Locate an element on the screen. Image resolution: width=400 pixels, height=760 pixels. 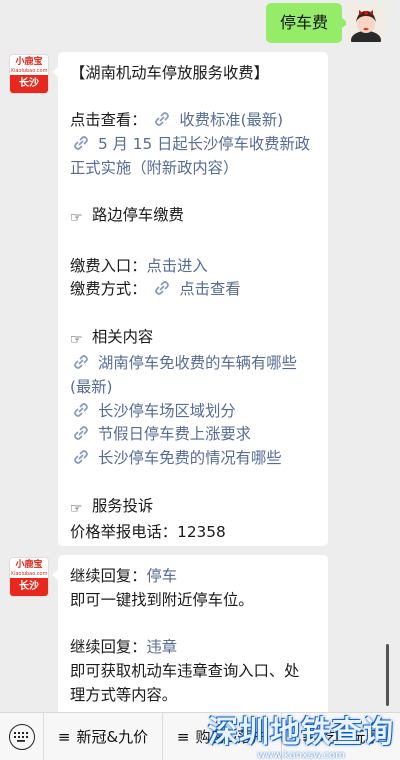
link-fee-standard: 收费标准(最新) is located at coordinates (217, 120).